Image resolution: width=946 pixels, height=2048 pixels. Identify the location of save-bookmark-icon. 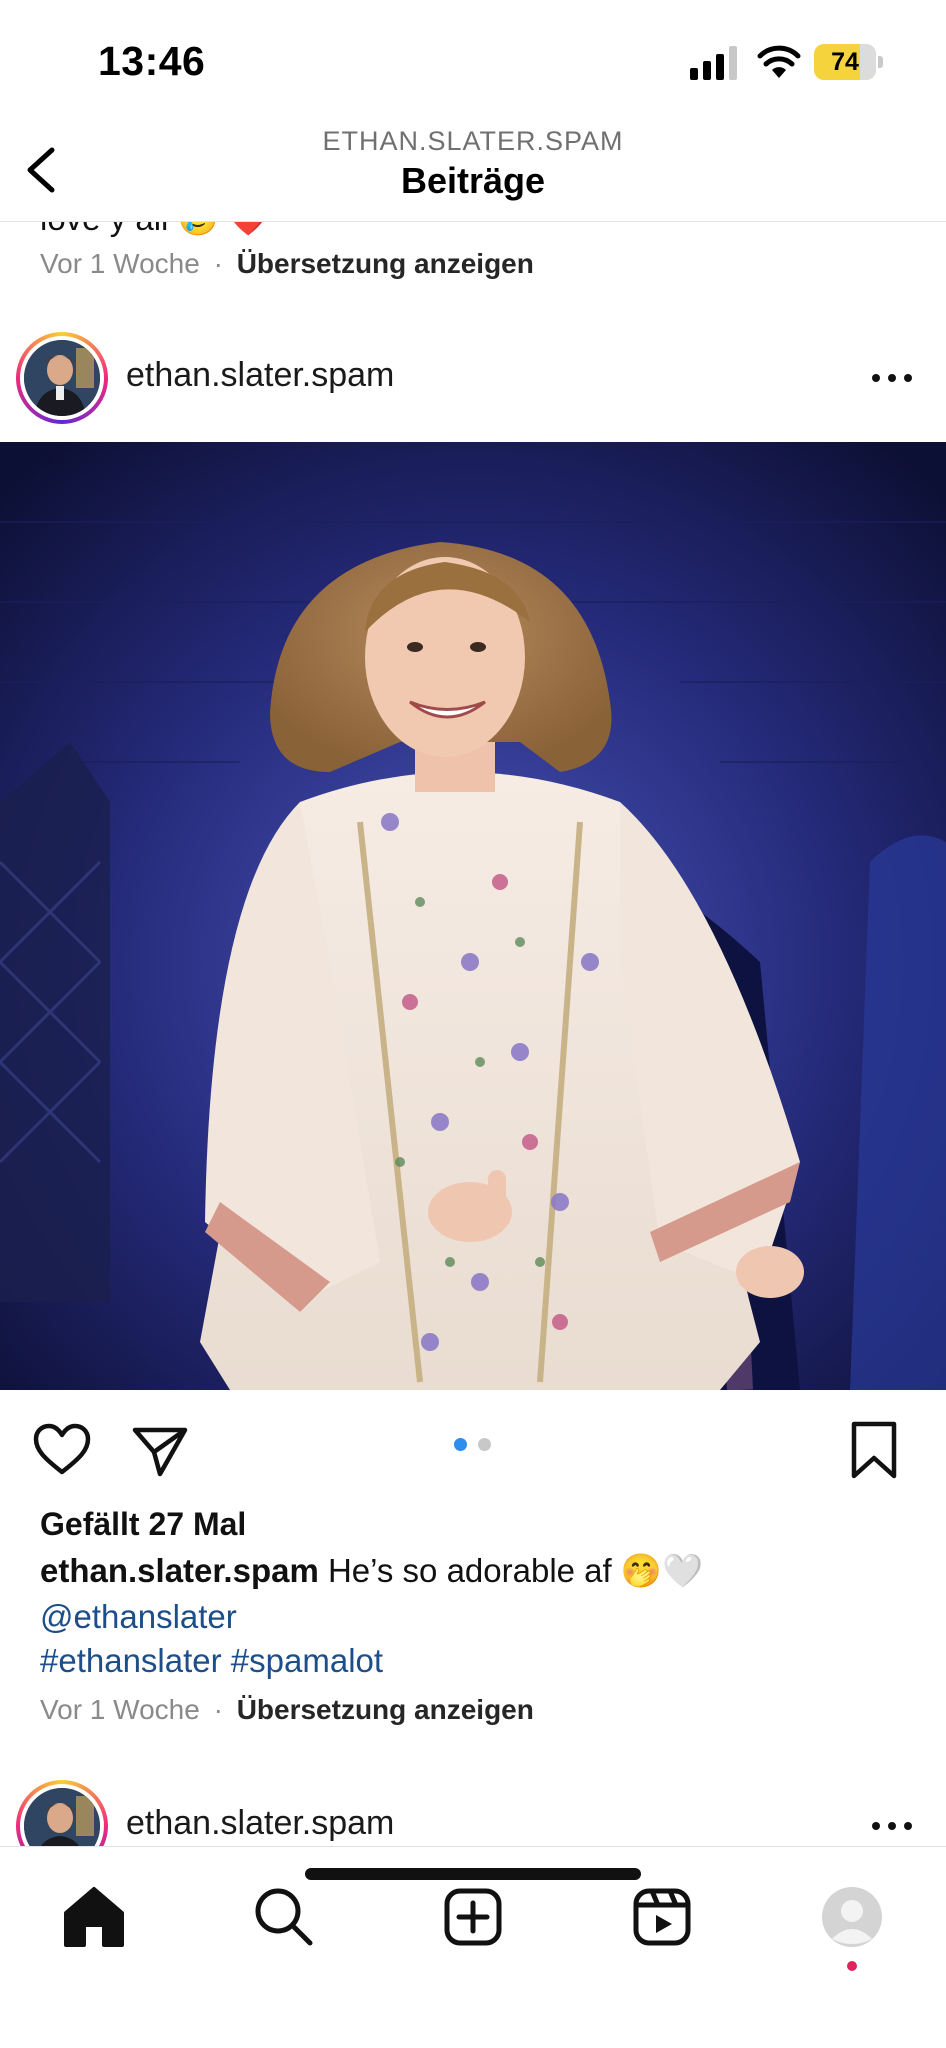
(874, 1450).